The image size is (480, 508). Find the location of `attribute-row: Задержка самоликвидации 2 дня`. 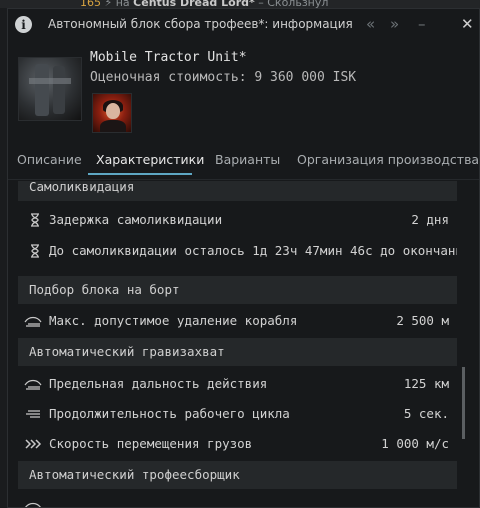

attribute-row: Задержка самоликвидации 2 дня is located at coordinates (237, 220).